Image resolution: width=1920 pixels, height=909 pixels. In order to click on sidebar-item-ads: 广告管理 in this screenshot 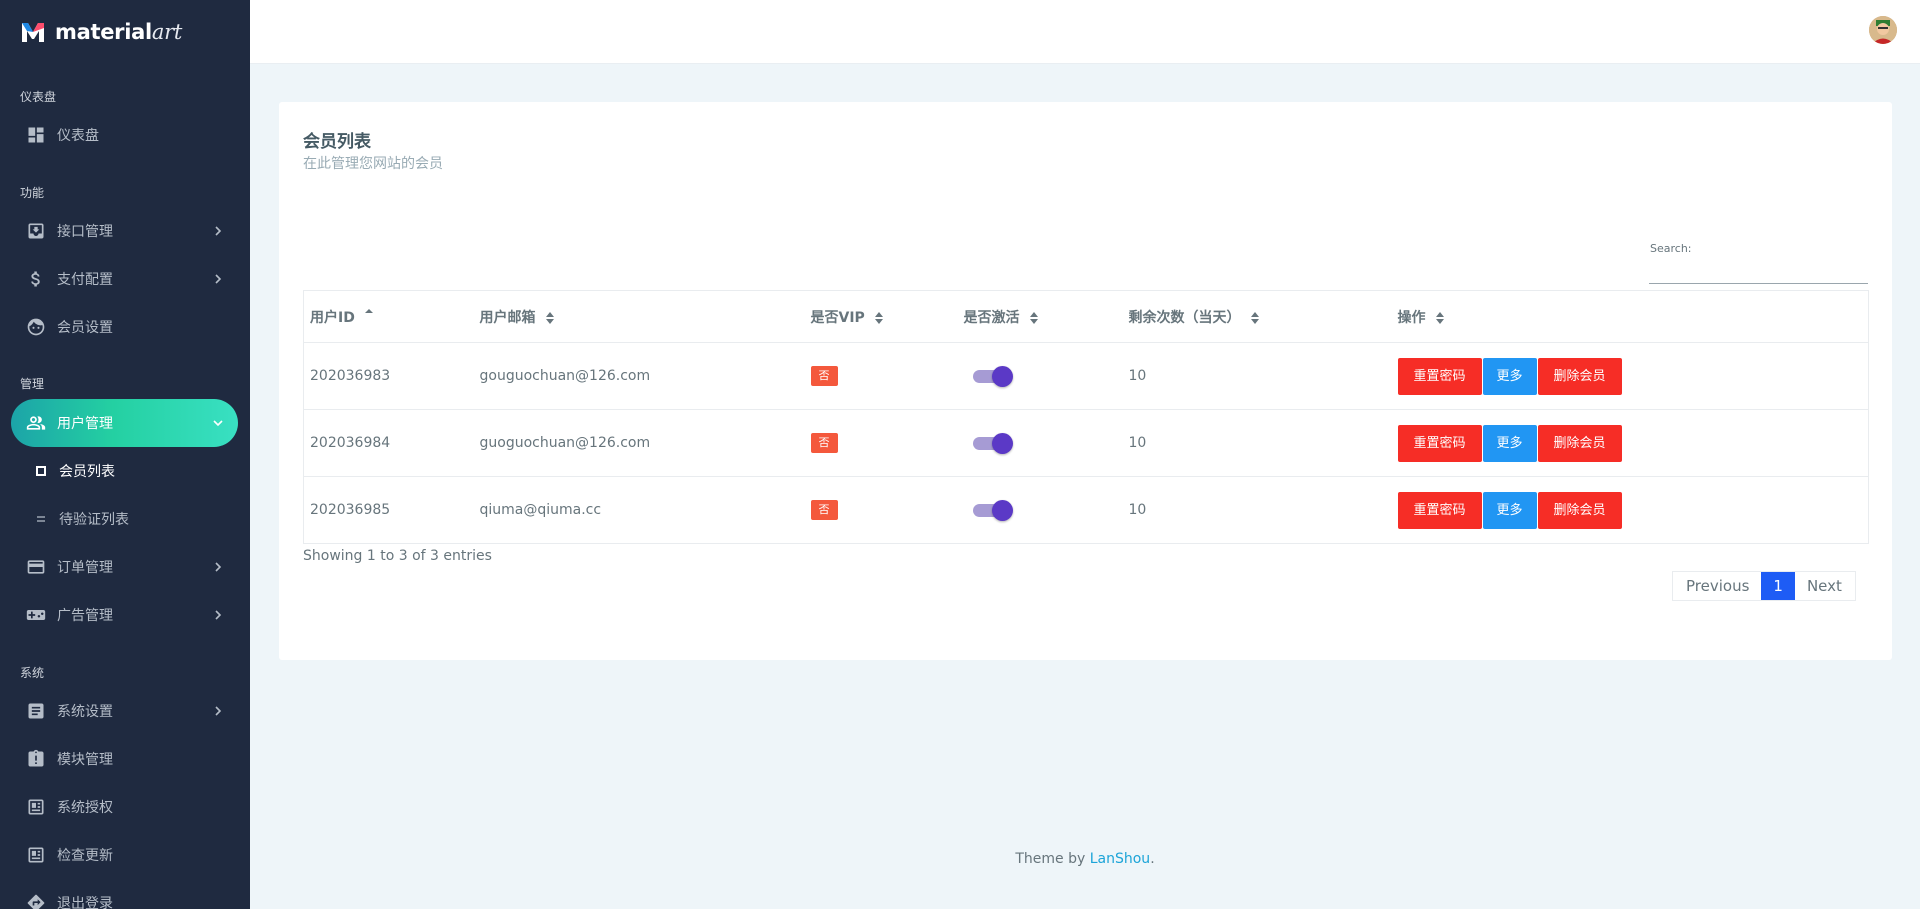, I will do `click(124, 615)`.